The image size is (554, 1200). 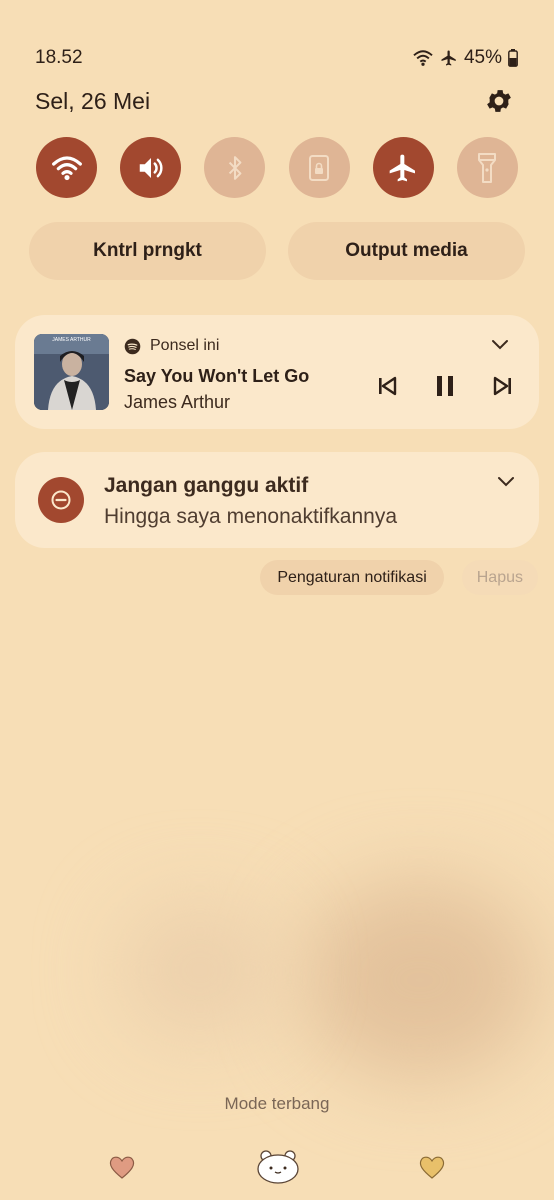 I want to click on quick-toggles, so click(x=277, y=167).